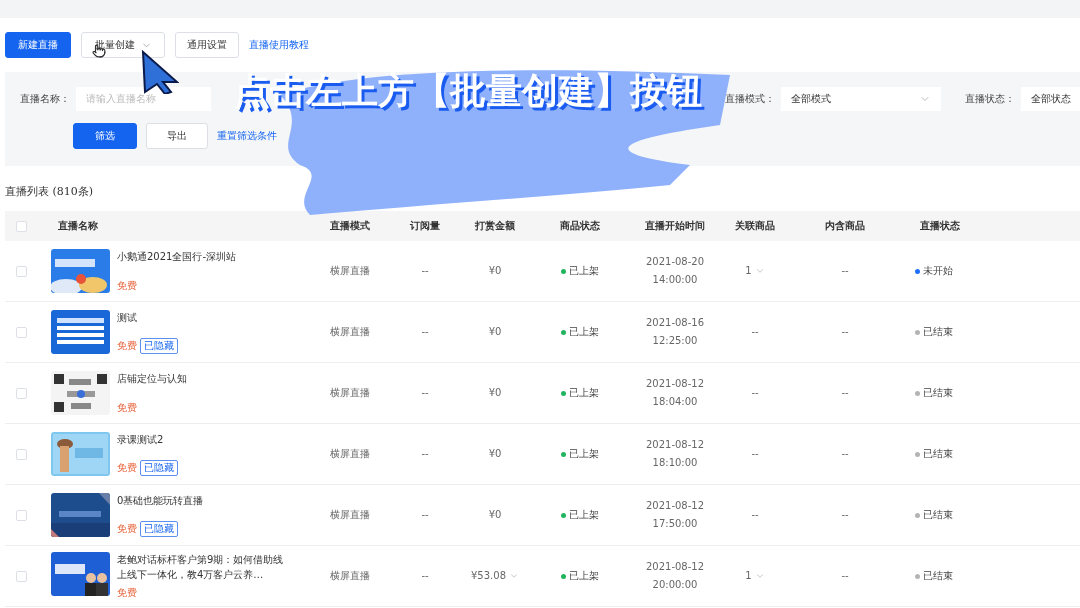 Image resolution: width=1080 pixels, height=608 pixels. What do you see at coordinates (247, 136) in the screenshot?
I see `reset-filter-link: 重置筛选条件` at bounding box center [247, 136].